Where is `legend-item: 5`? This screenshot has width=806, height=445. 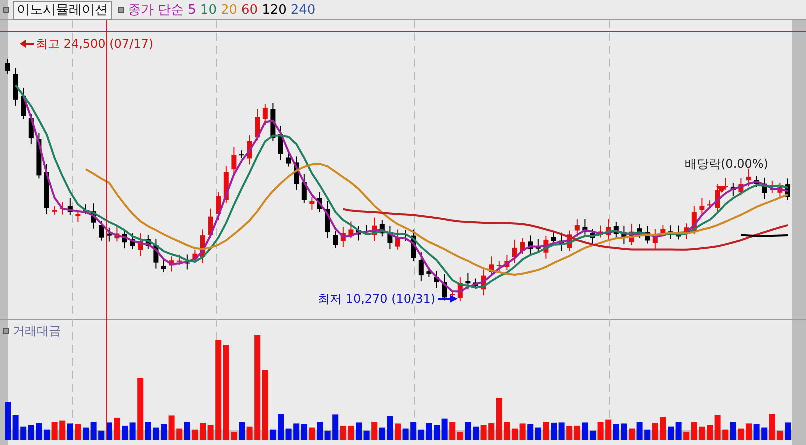 legend-item: 5 is located at coordinates (192, 10).